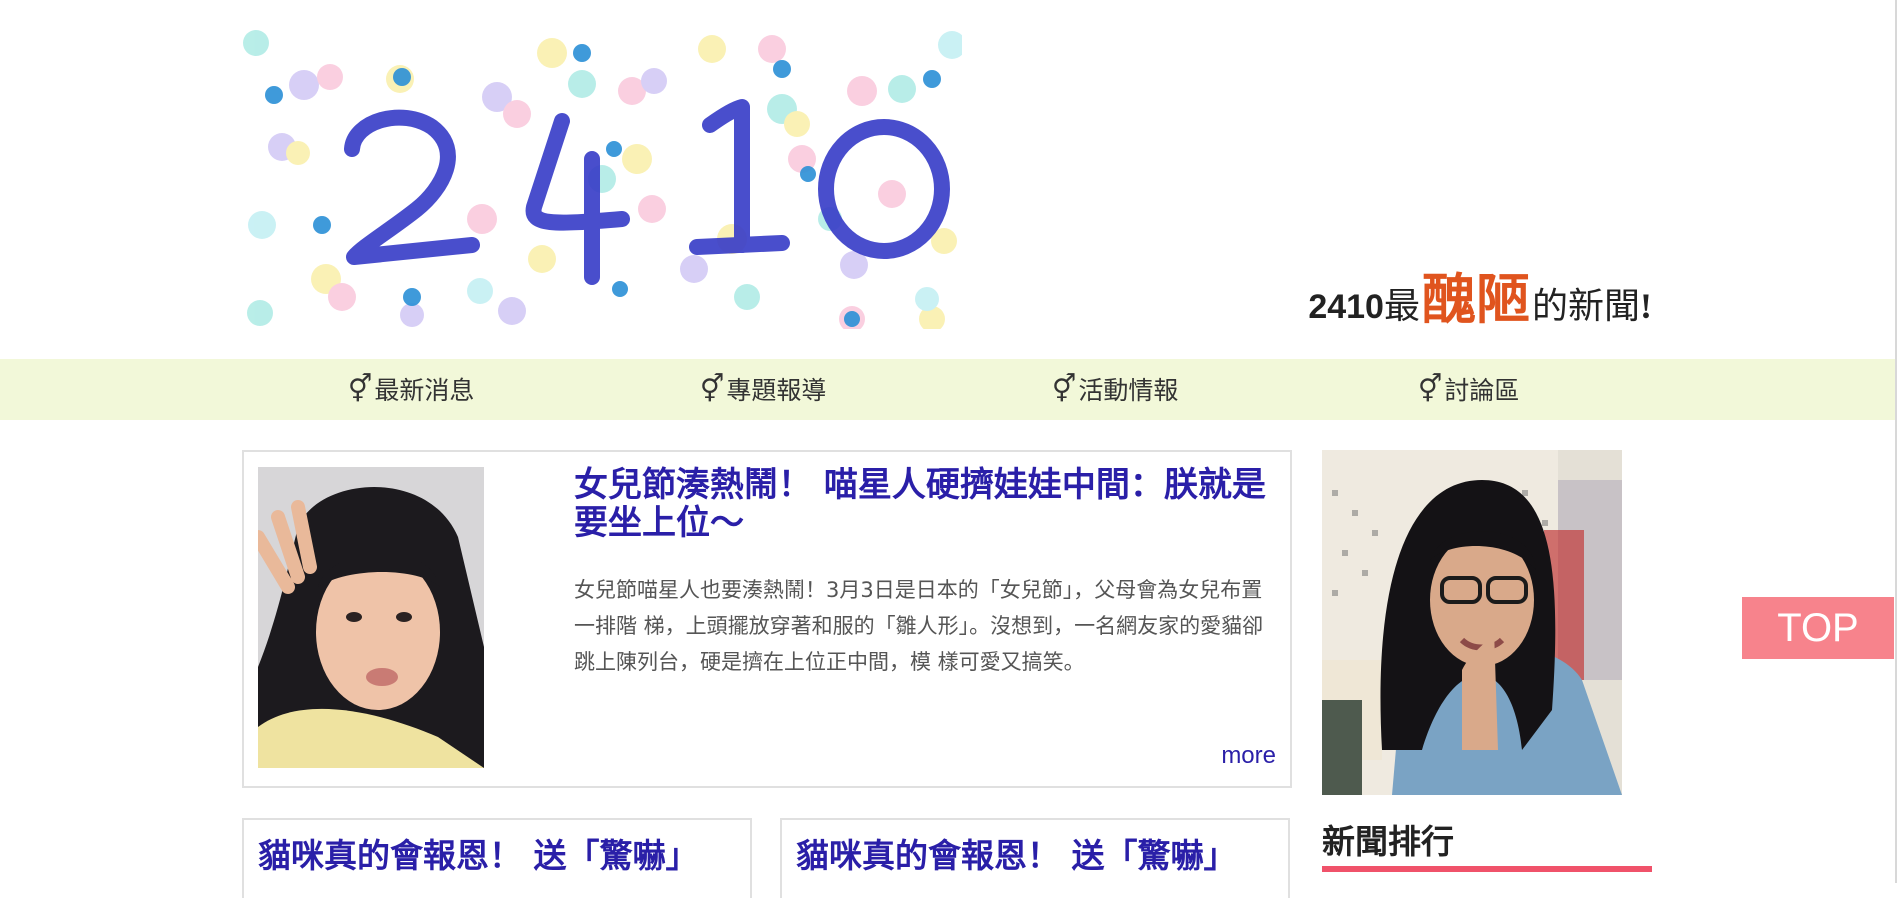 This screenshot has height=898, width=1897. What do you see at coordinates (1401, 306) in the screenshot?
I see `tagline-prefix: 最` at bounding box center [1401, 306].